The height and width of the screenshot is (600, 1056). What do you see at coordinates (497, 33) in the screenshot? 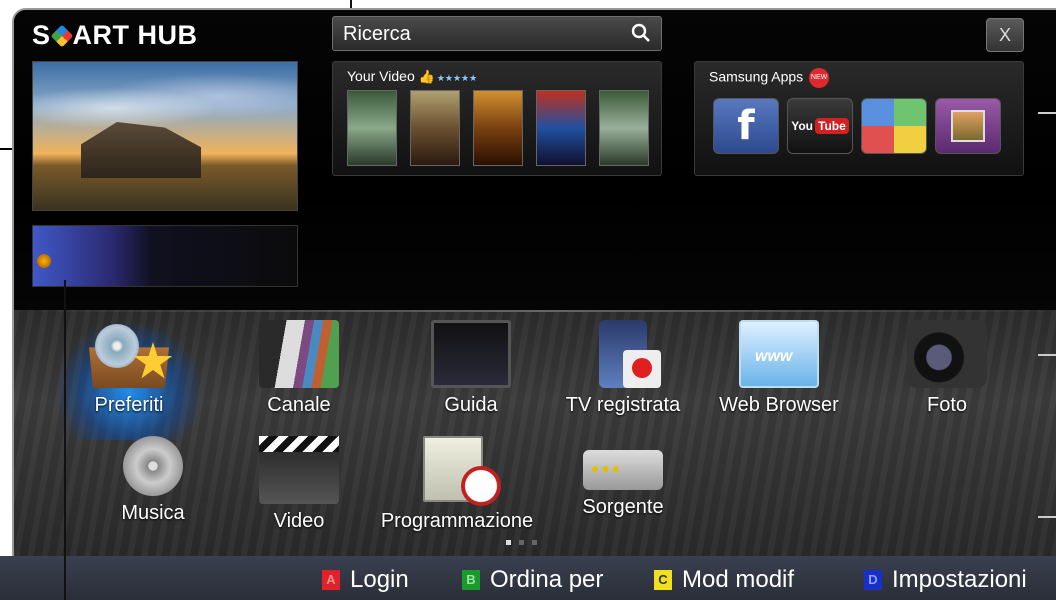
I see `search-input: Ricerca` at bounding box center [497, 33].